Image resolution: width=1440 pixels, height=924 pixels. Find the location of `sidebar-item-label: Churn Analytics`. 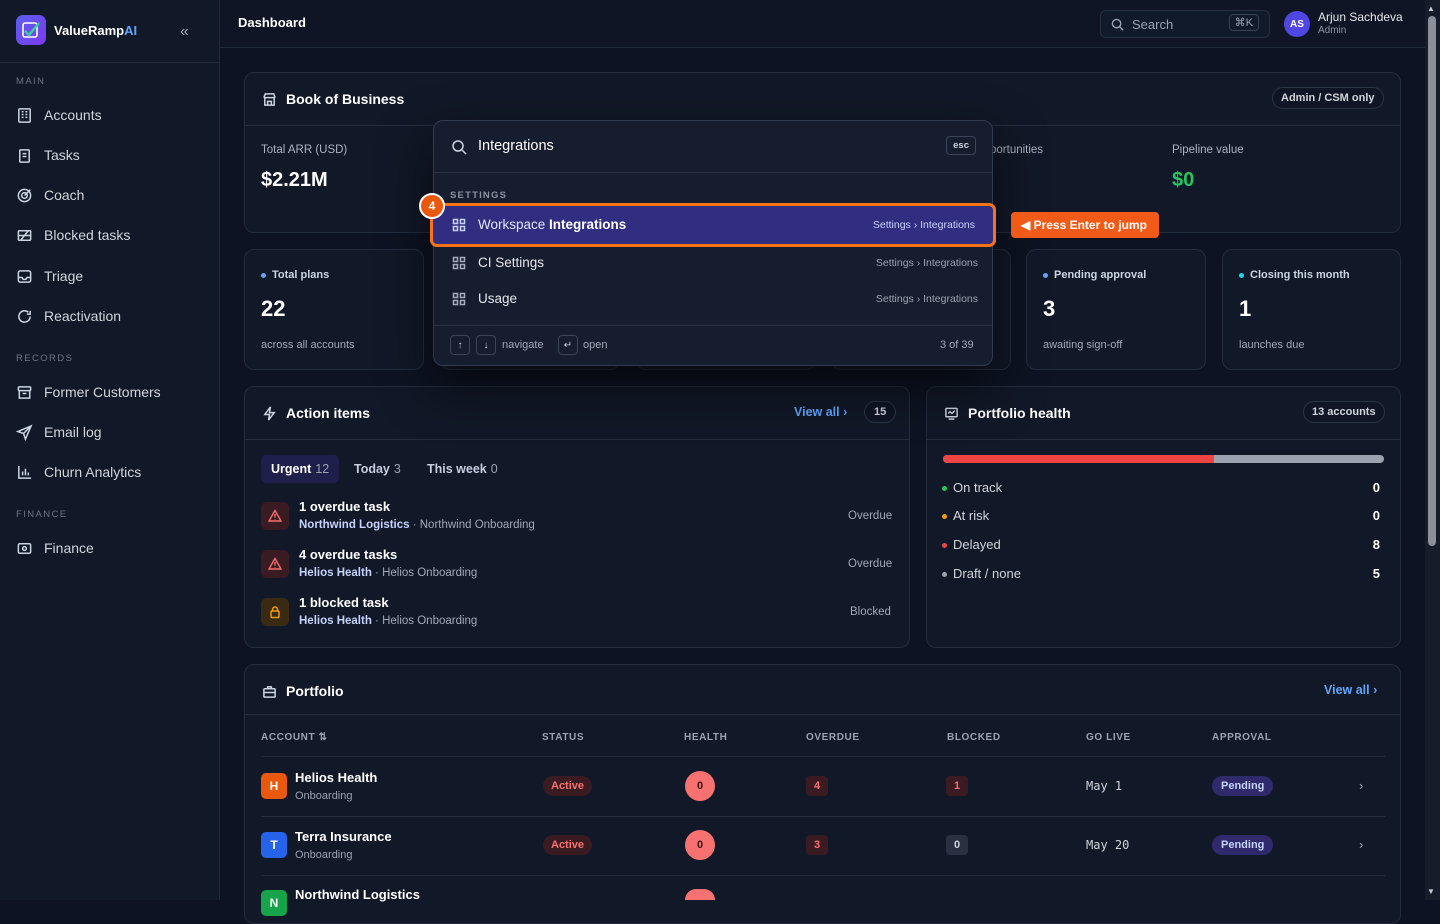

sidebar-item-label: Churn Analytics is located at coordinates (93, 472).